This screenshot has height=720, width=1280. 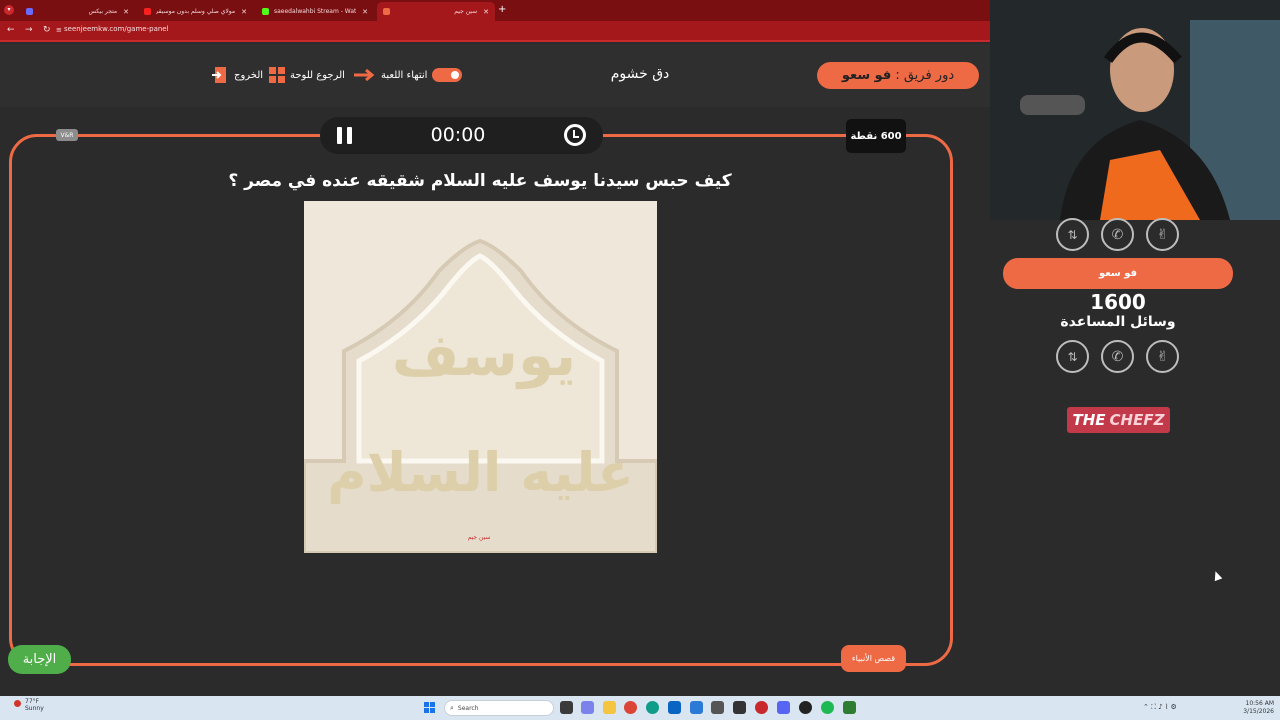 I want to click on end-game-button: انتهاء اللعبة, so click(x=412, y=75).